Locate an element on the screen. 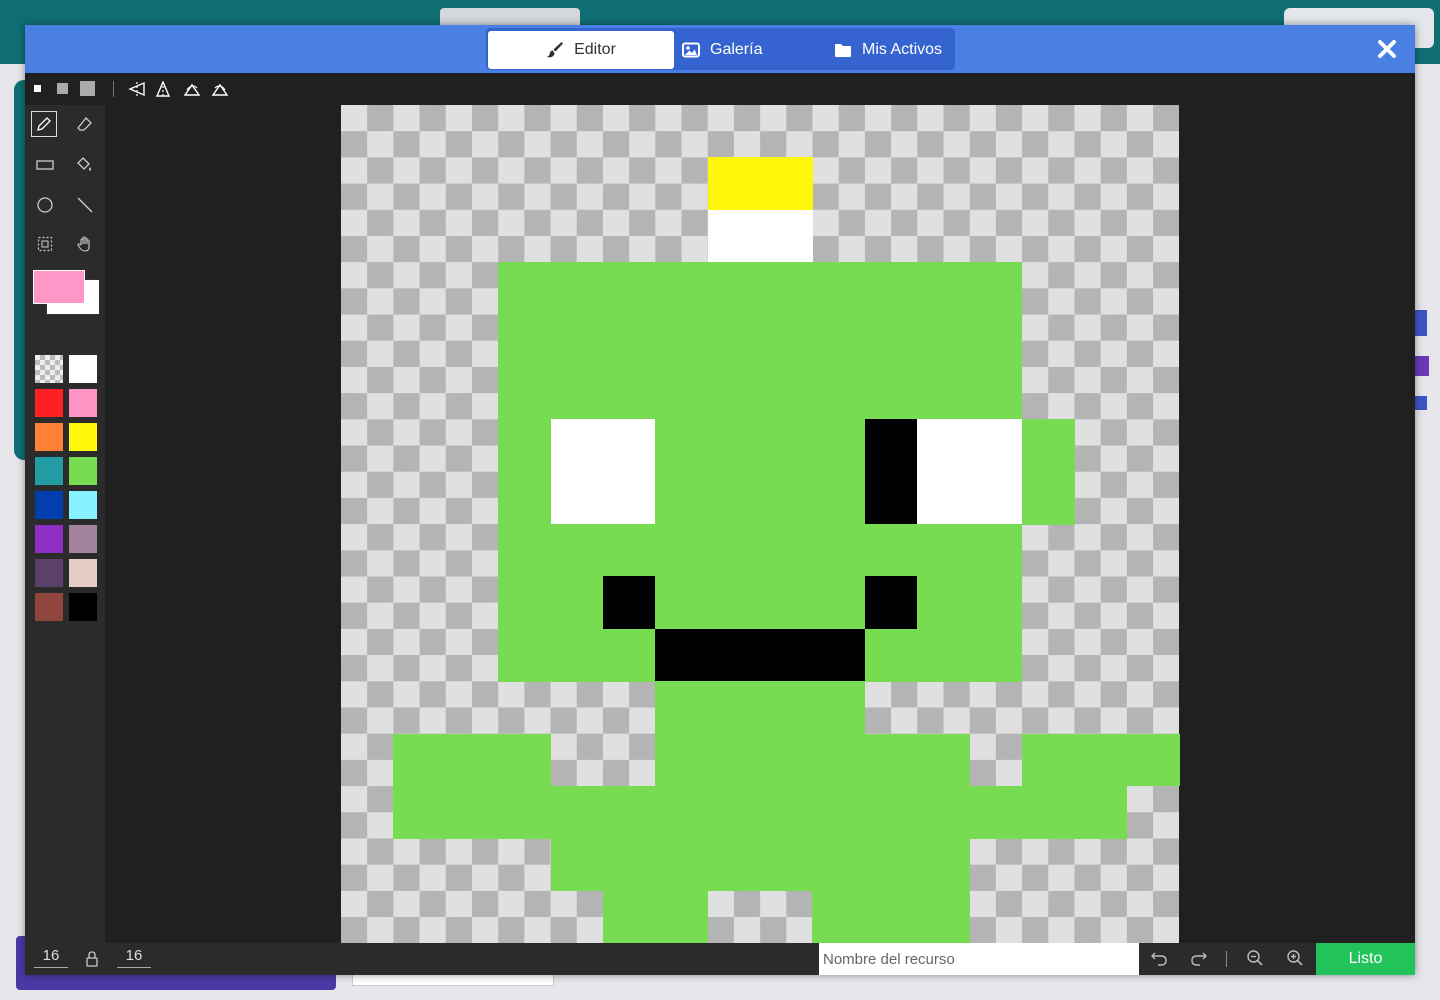 The width and height of the screenshot is (1440, 1000). fill-tool-button is located at coordinates (85, 165).